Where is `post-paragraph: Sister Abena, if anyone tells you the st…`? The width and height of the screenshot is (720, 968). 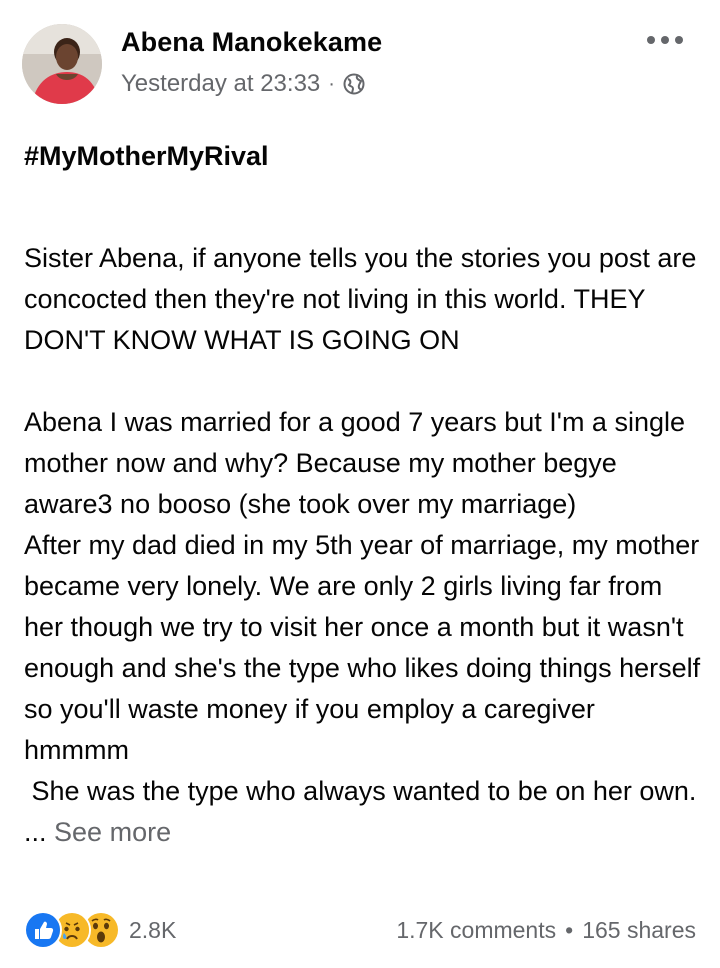 post-paragraph: Sister Abena, if anyone tells you the st… is located at coordinates (360, 299).